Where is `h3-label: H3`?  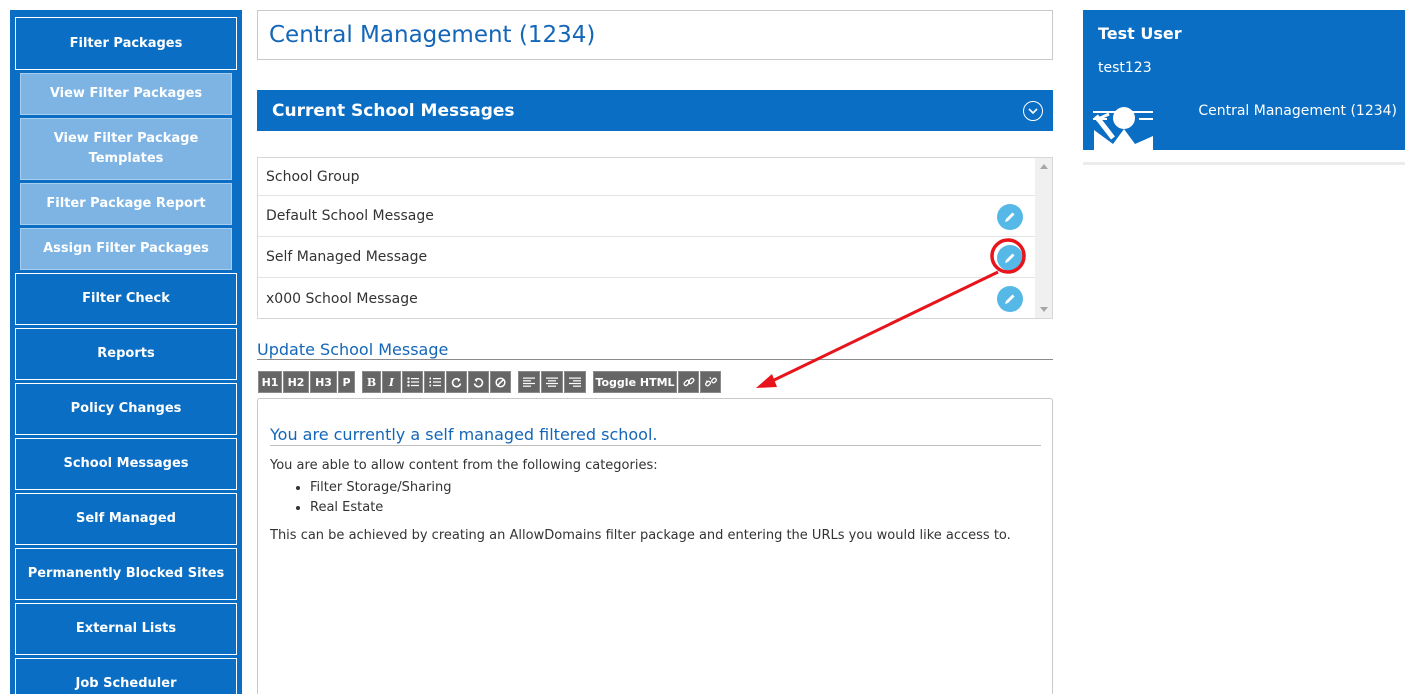
h3-label: H3 is located at coordinates (323, 382).